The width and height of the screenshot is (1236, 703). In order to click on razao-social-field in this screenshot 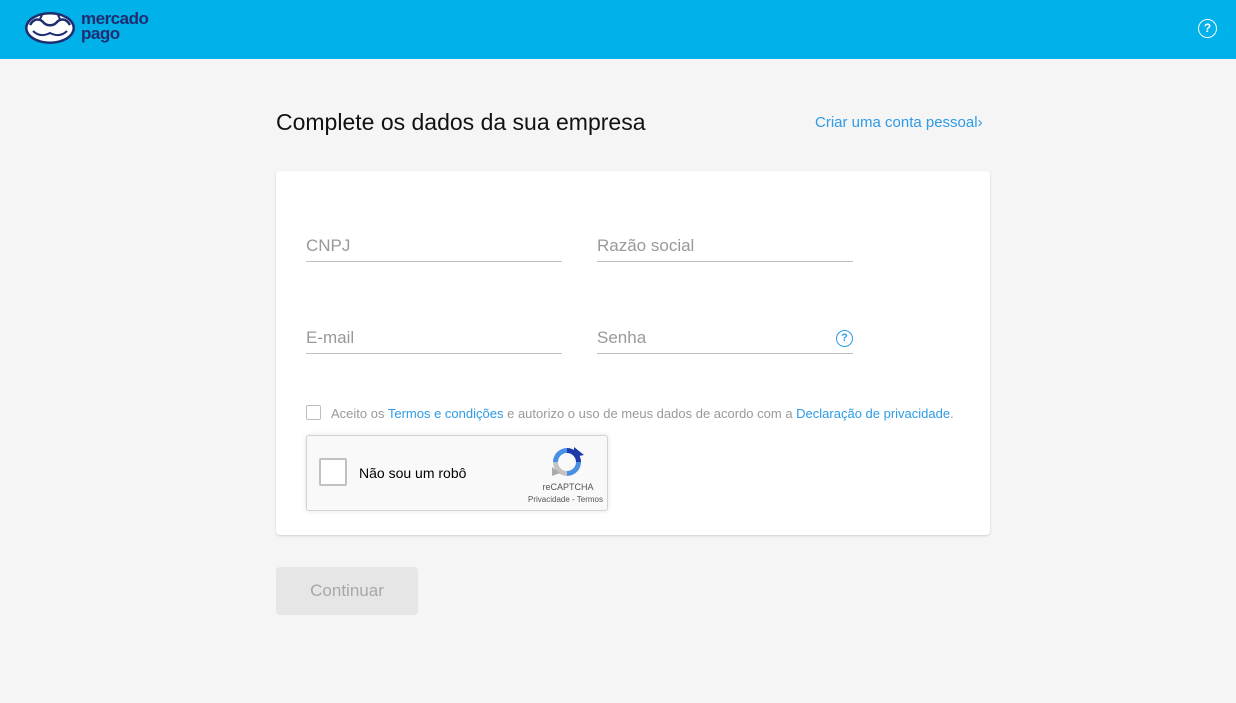, I will do `click(725, 247)`.